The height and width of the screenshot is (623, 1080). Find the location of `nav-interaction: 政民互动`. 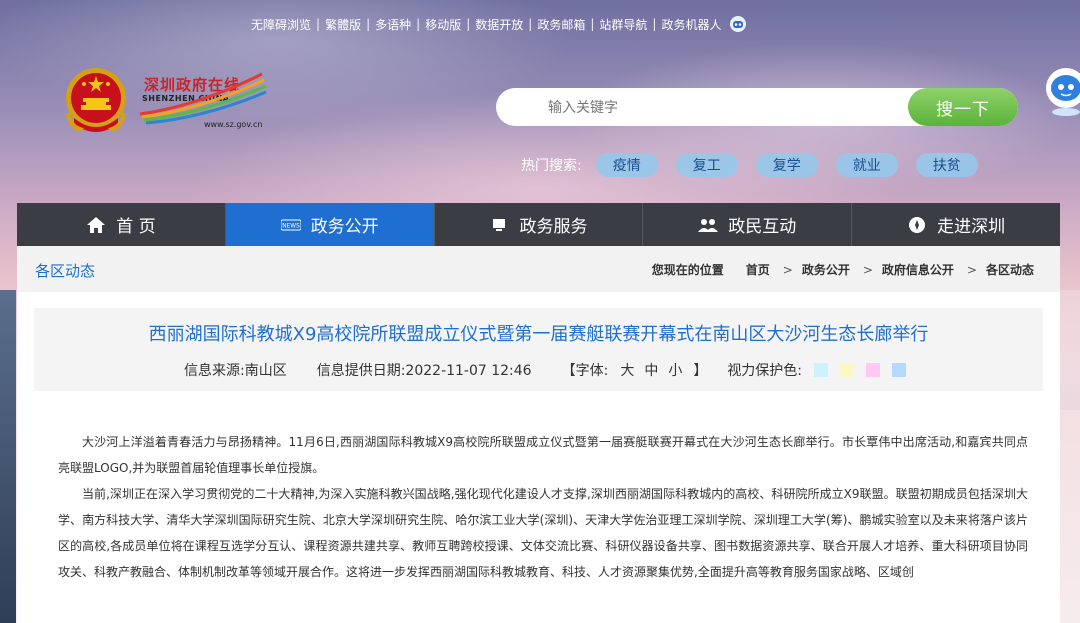

nav-interaction: 政民互动 is located at coordinates (748, 224).